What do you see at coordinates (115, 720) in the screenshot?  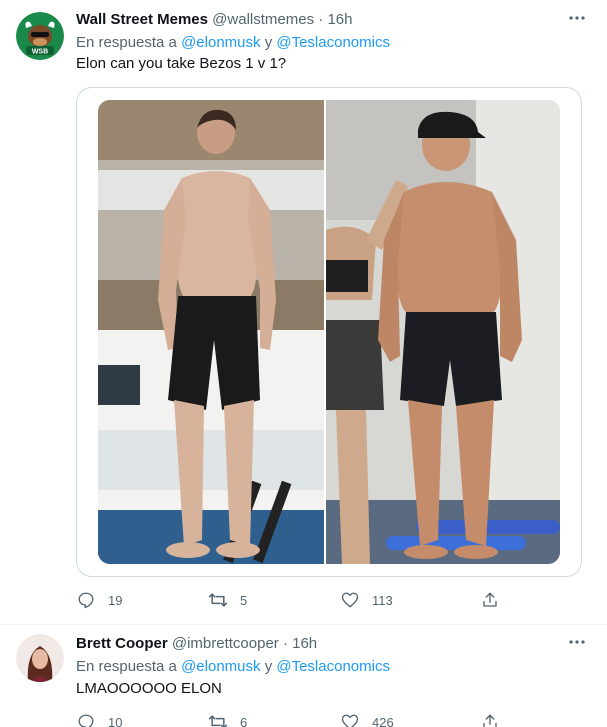 I see `reply-count: 10` at bounding box center [115, 720].